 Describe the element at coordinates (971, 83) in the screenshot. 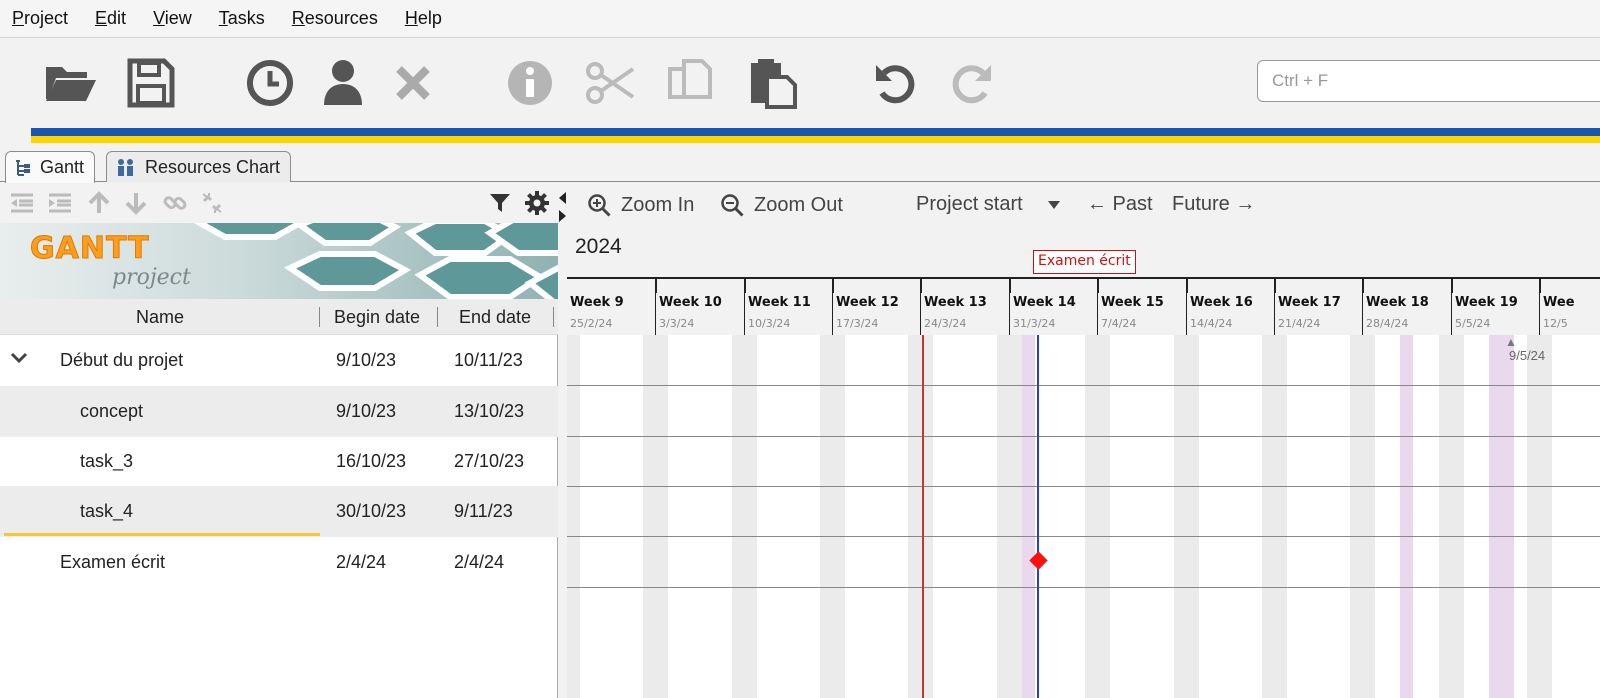

I see `redo-button` at that location.